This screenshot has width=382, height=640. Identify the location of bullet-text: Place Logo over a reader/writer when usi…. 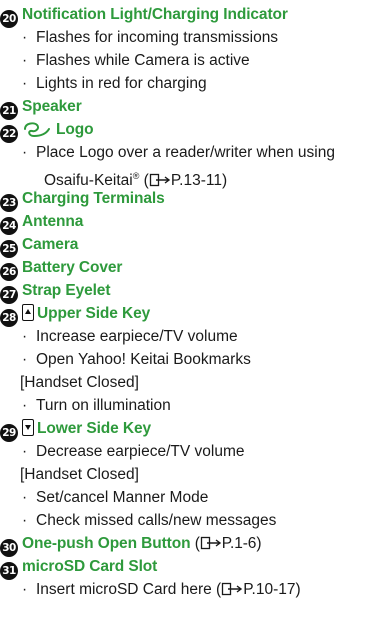
(185, 152).